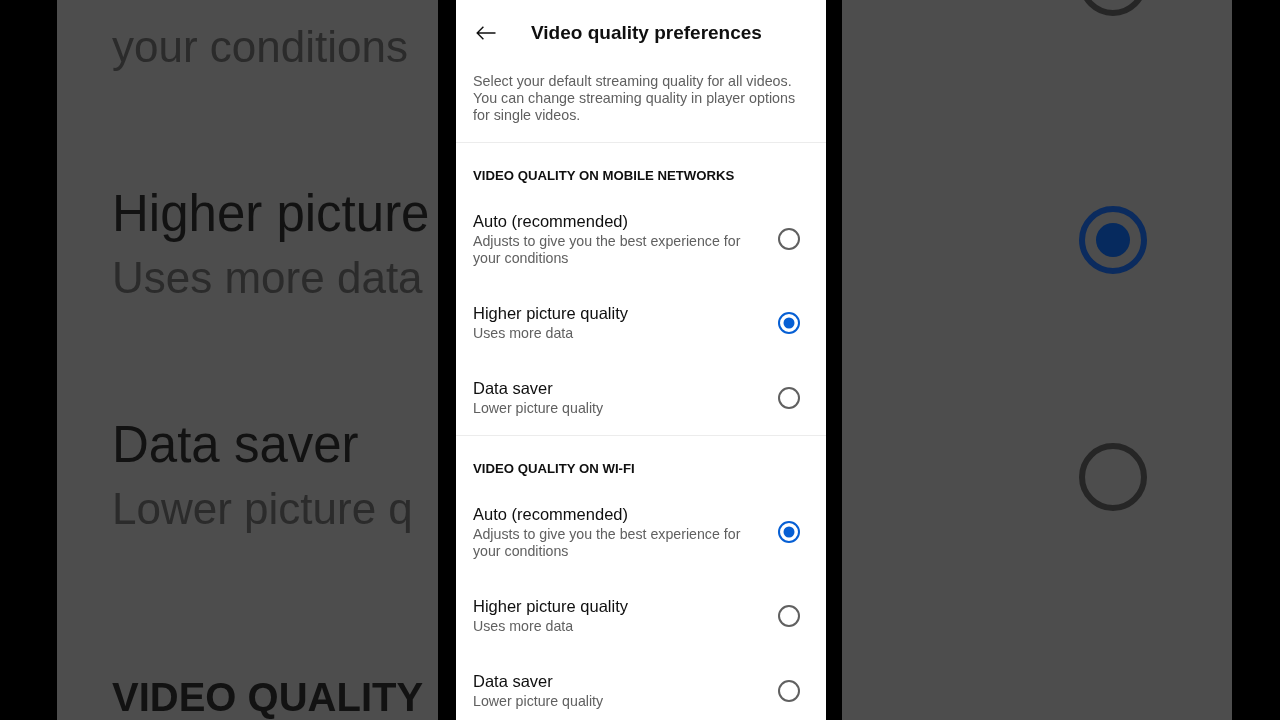  I want to click on description-text: Select your default streaming quality for all videos. You can change streaming quality in player options for single videos., so click(634, 98).